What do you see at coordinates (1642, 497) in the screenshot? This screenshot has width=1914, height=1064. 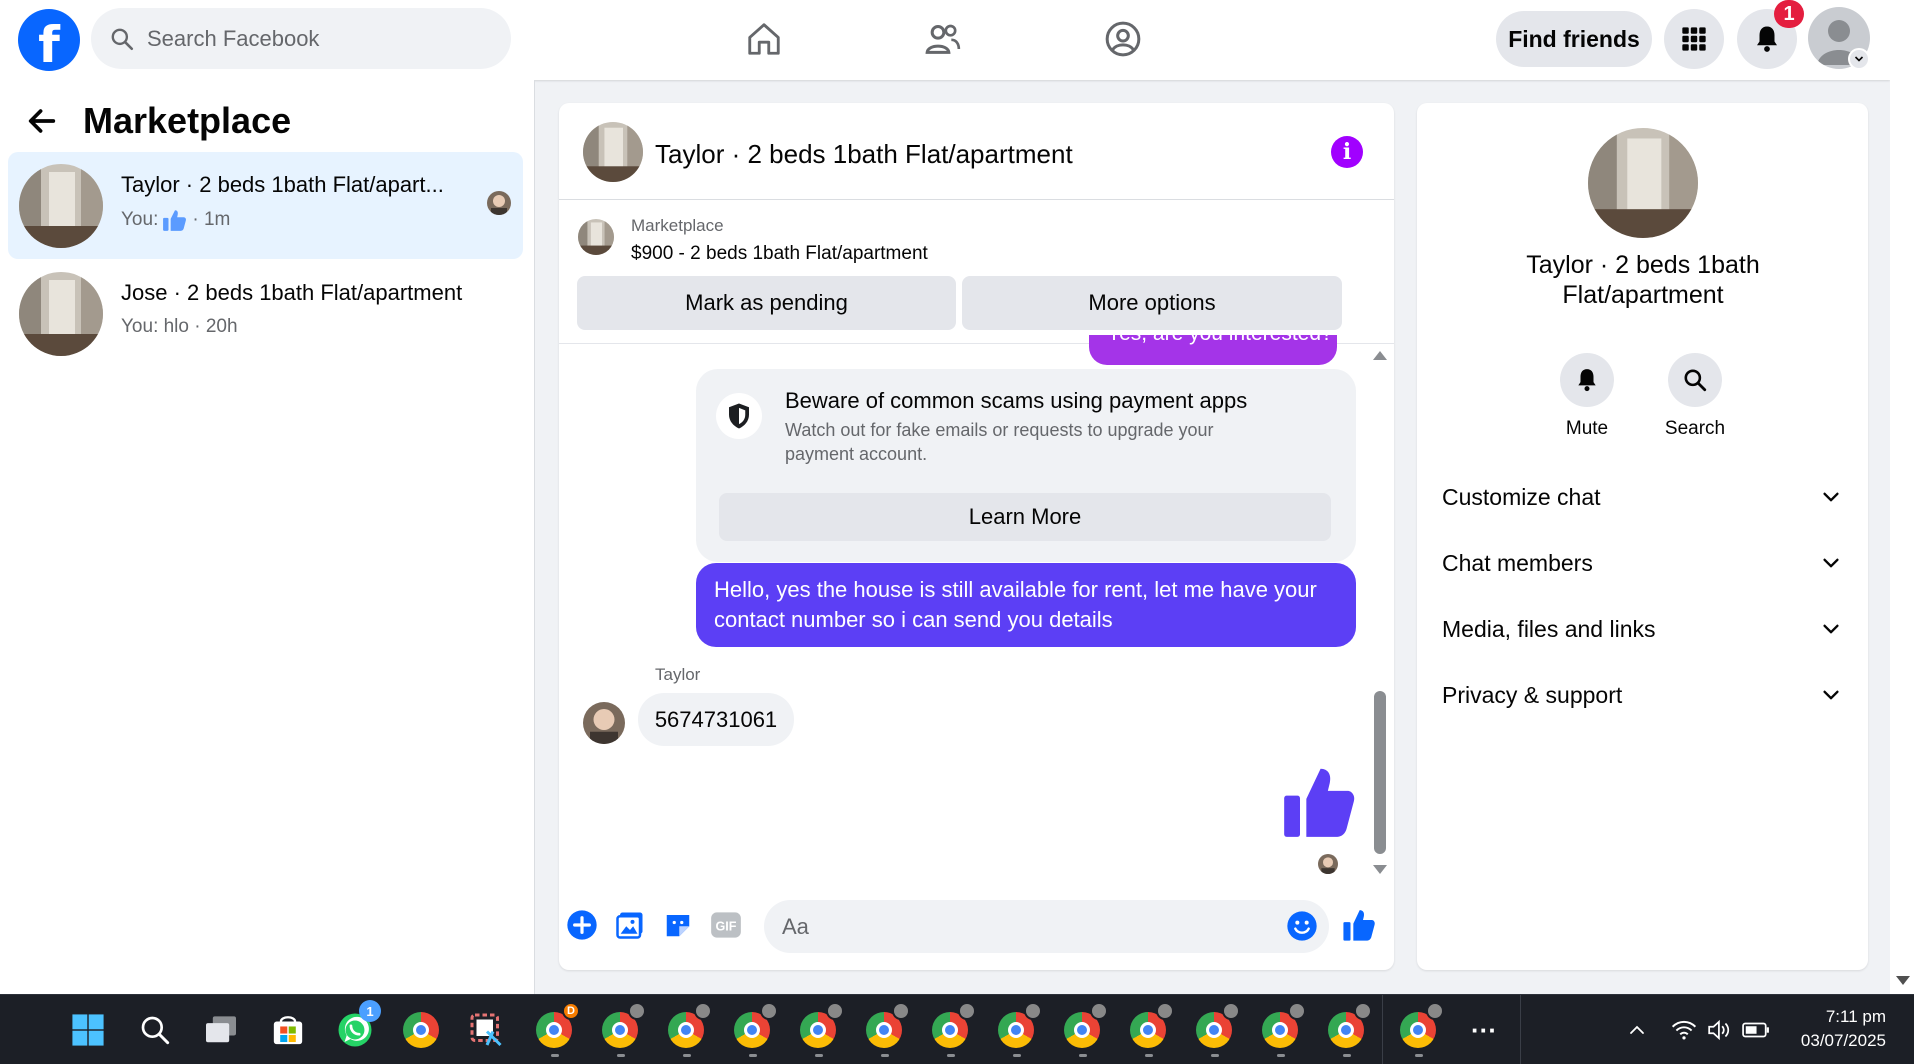 I see `customize-chat-row: Customize chat` at bounding box center [1642, 497].